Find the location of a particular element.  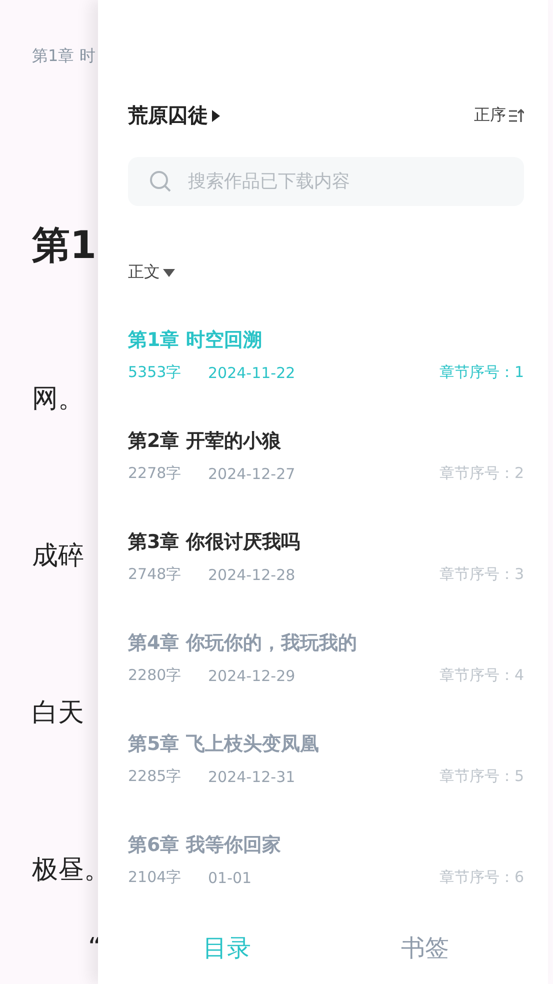

chapter-item: 第2章 开荤的小狼 2278字 2024-12-27 章节序号：2 is located at coordinates (326, 455).